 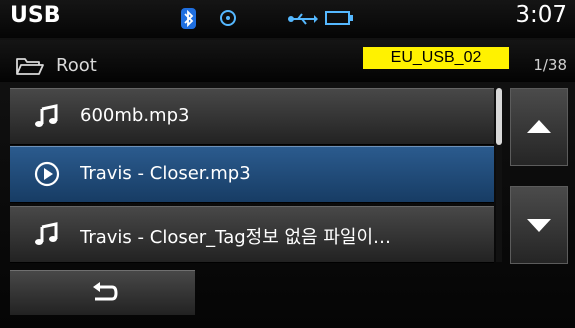 I want to click on usb-source-tag: EU_USB_02, so click(x=436, y=58).